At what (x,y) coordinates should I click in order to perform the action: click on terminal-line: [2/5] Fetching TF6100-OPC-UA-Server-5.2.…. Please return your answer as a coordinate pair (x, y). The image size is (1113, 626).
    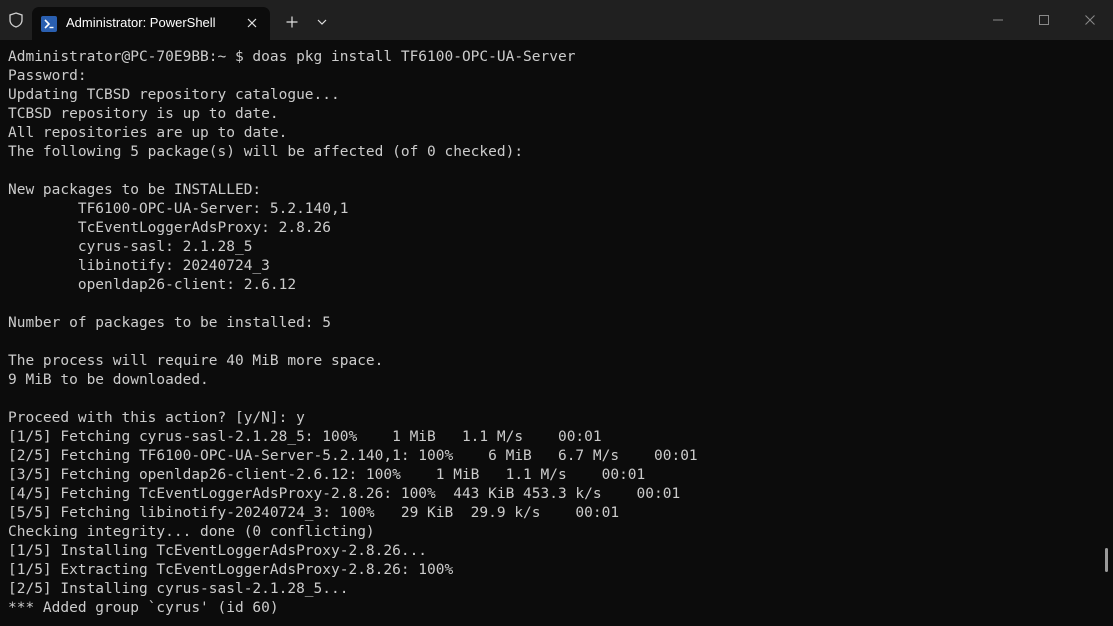
    Looking at the image, I should click on (353, 456).